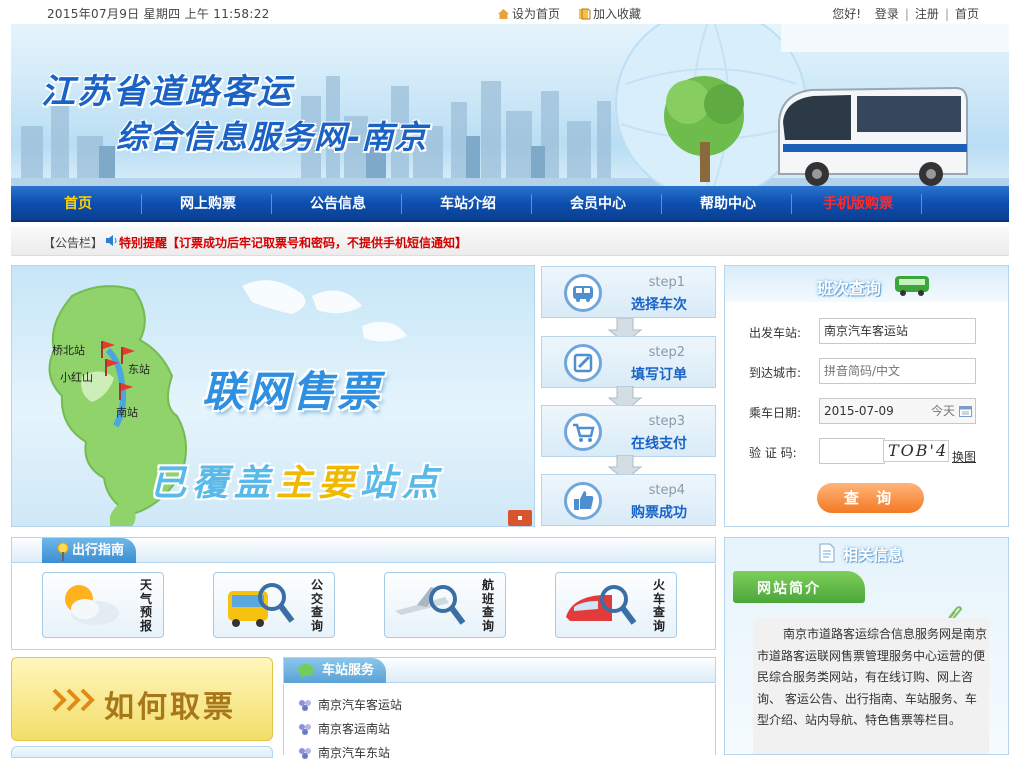 The width and height of the screenshot is (1009, 763). I want to click on intro-tab-label: 网站简介, so click(789, 589).